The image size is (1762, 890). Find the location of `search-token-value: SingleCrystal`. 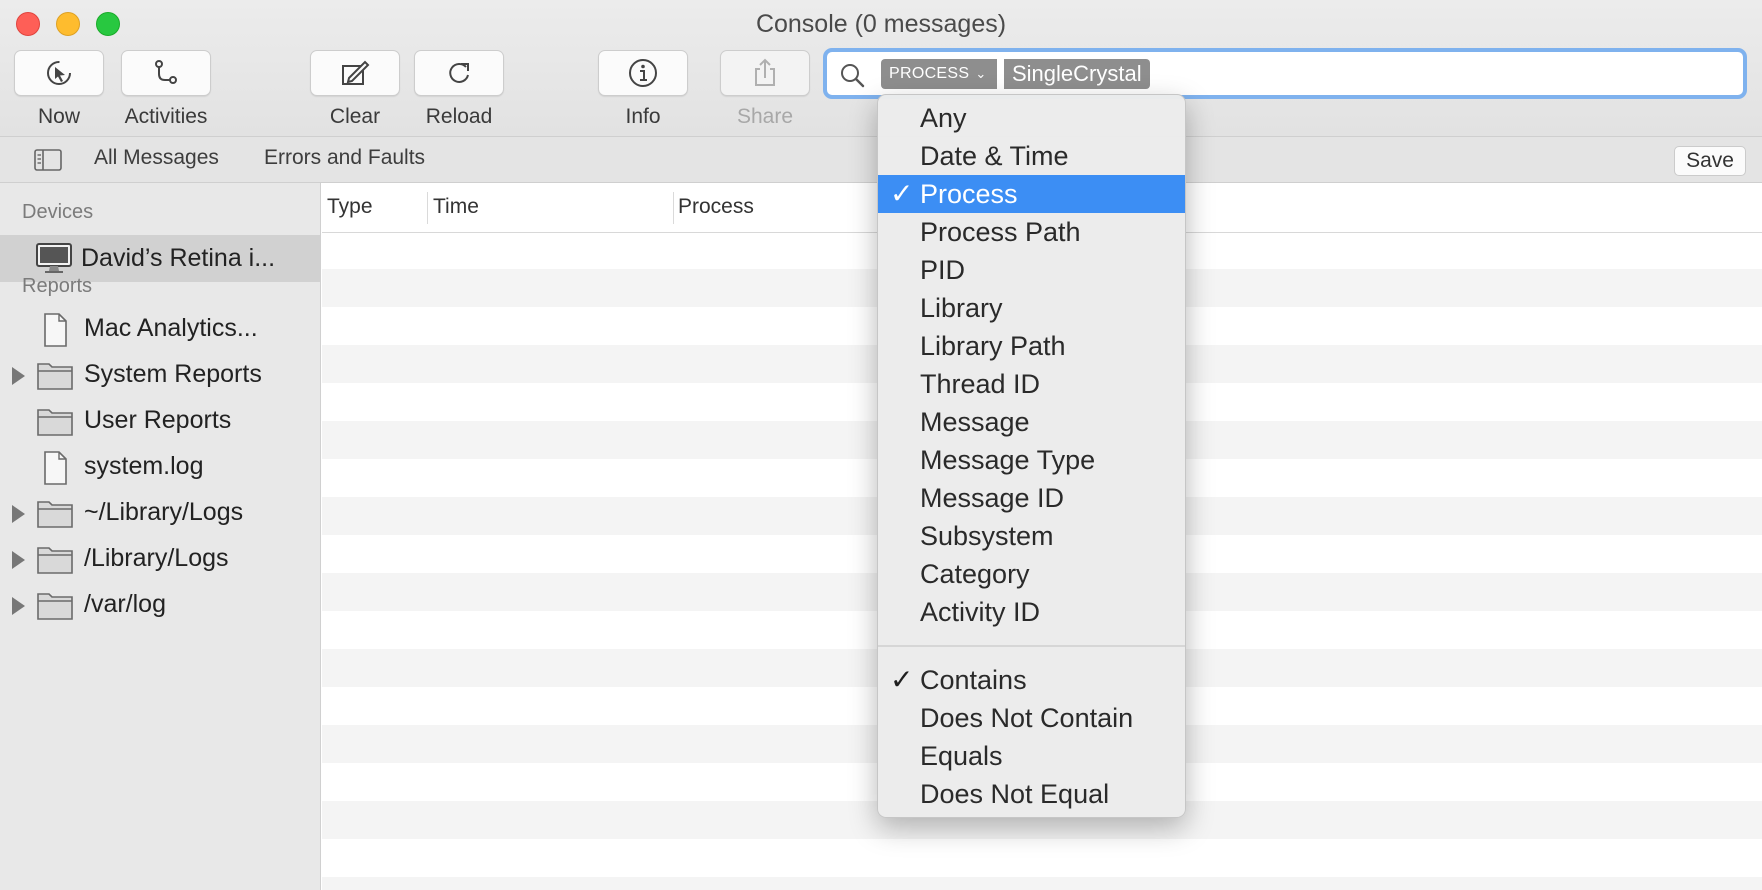

search-token-value: SingleCrystal is located at coordinates (1077, 74).